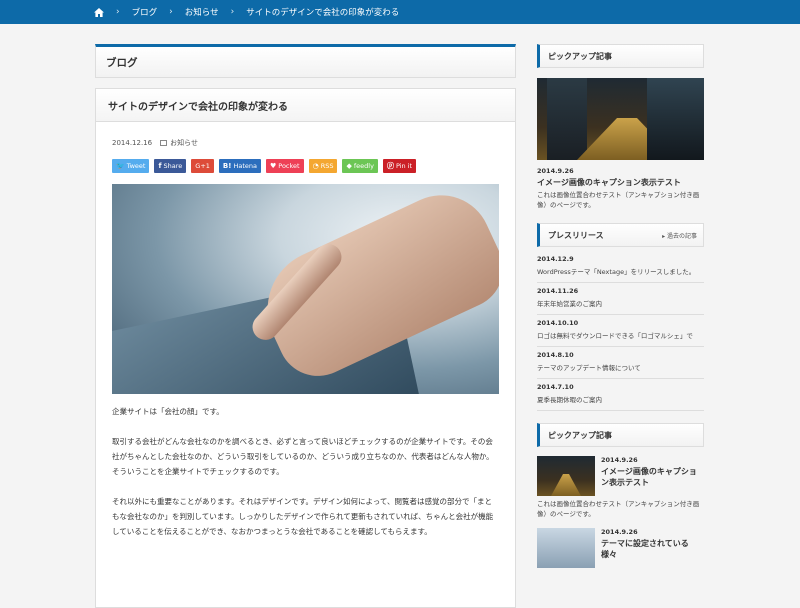 The height and width of the screenshot is (608, 800). I want to click on pocket-icon: ♥, so click(273, 166).